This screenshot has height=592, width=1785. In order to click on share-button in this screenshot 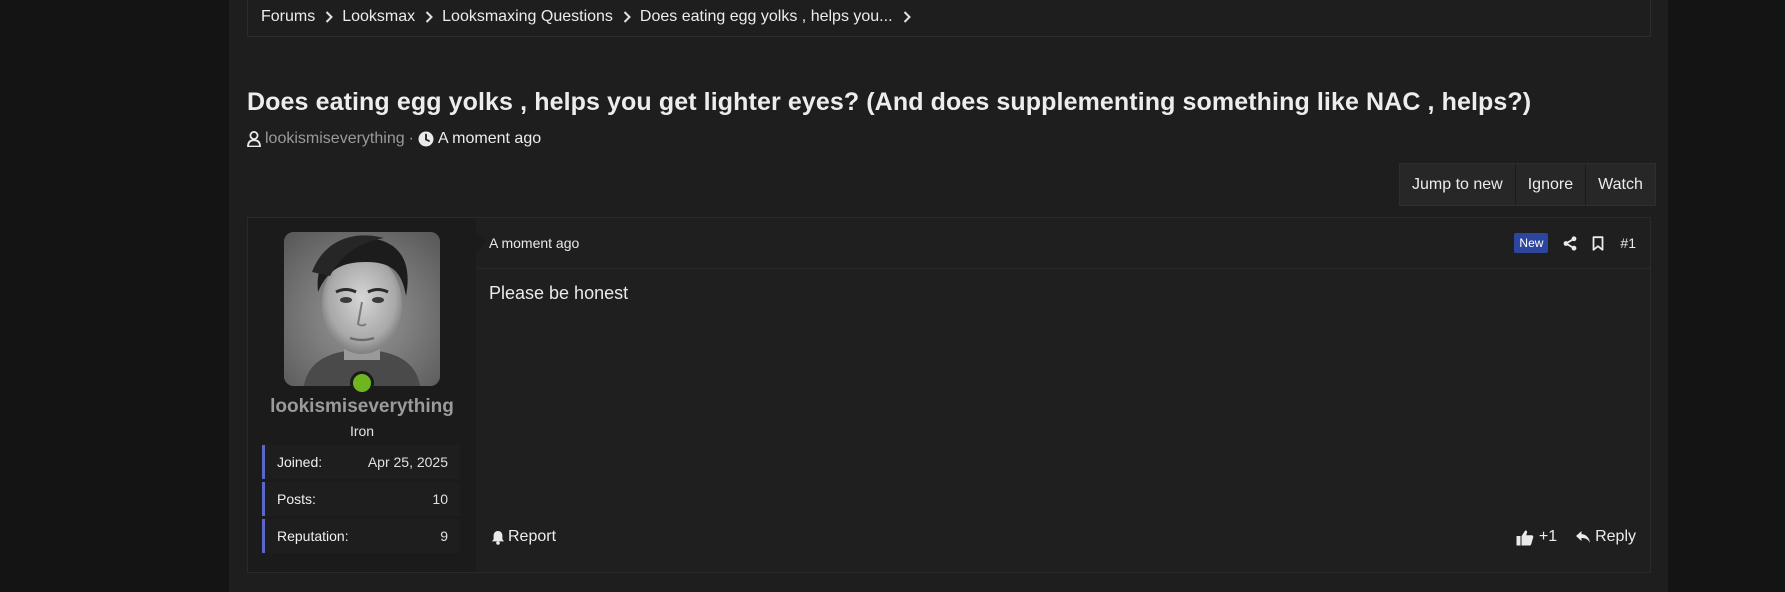, I will do `click(1570, 243)`.